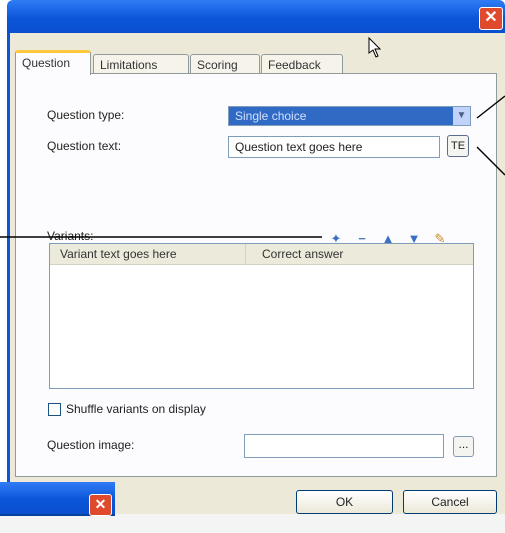 This screenshot has height=533, width=505. I want to click on callout-line-question-type, so click(490, 107).